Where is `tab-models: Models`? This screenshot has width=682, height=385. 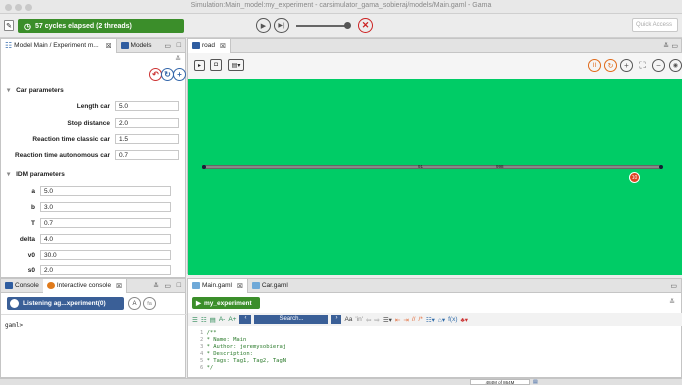 tab-models: Models is located at coordinates (136, 46).